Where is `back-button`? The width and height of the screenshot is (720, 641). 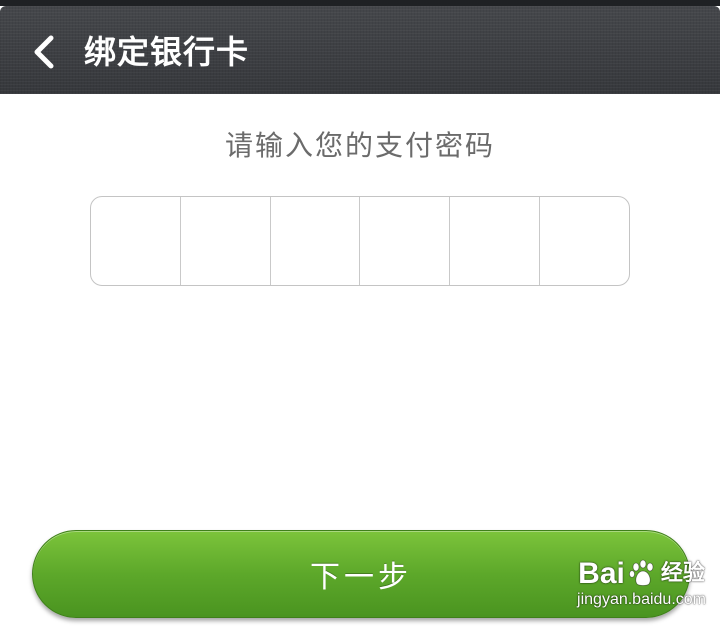 back-button is located at coordinates (44, 52).